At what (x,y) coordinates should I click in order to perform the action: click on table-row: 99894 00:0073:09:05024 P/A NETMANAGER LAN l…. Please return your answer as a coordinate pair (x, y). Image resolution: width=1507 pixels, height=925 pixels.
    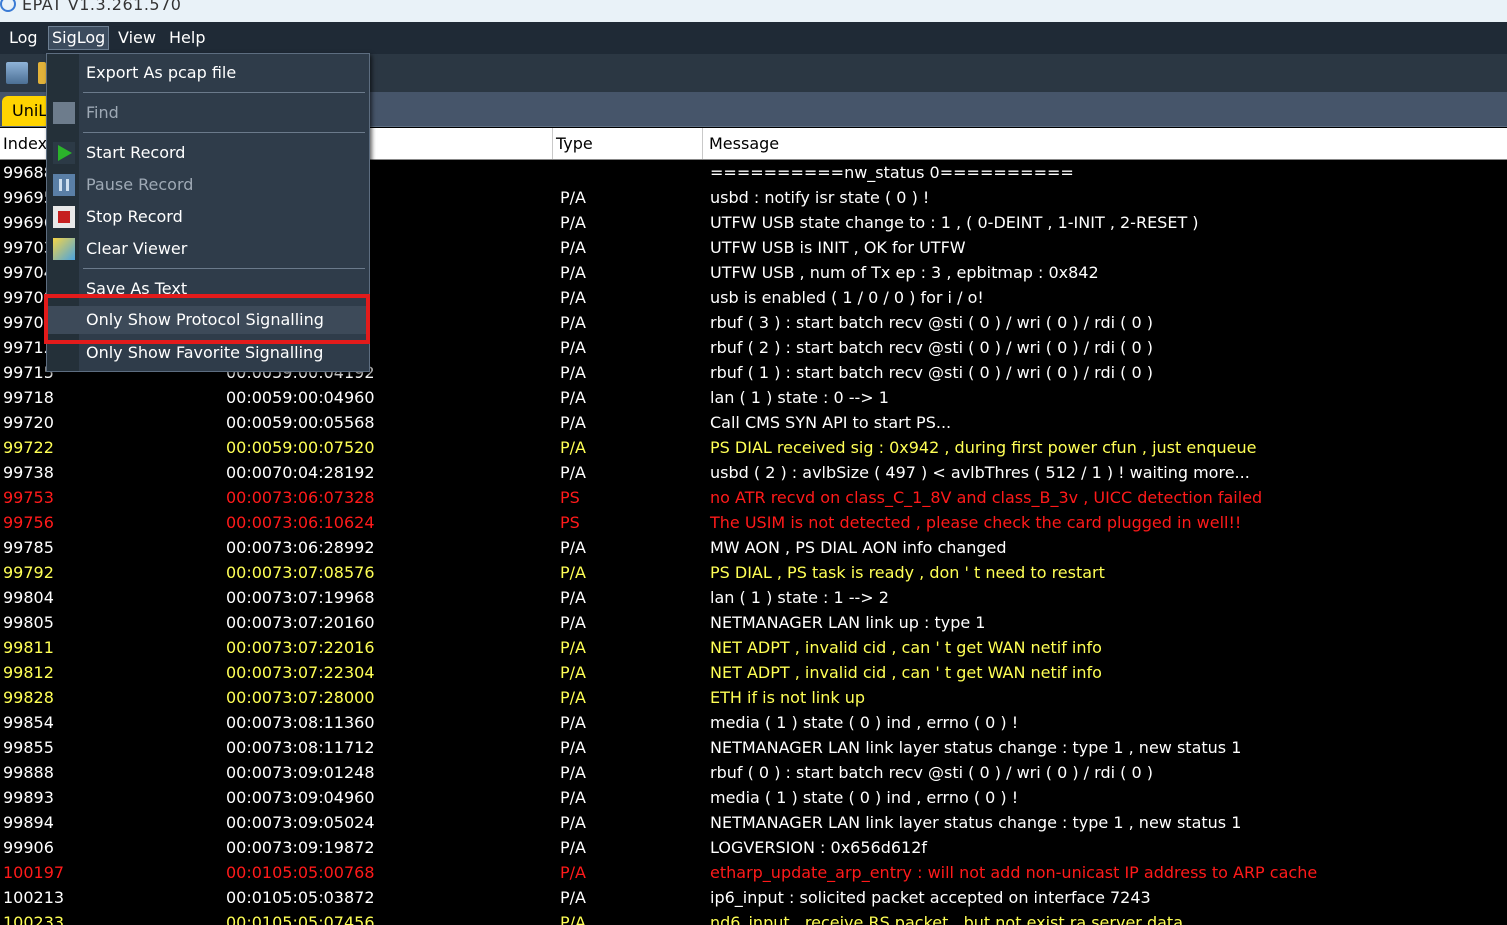
    Looking at the image, I should click on (753, 822).